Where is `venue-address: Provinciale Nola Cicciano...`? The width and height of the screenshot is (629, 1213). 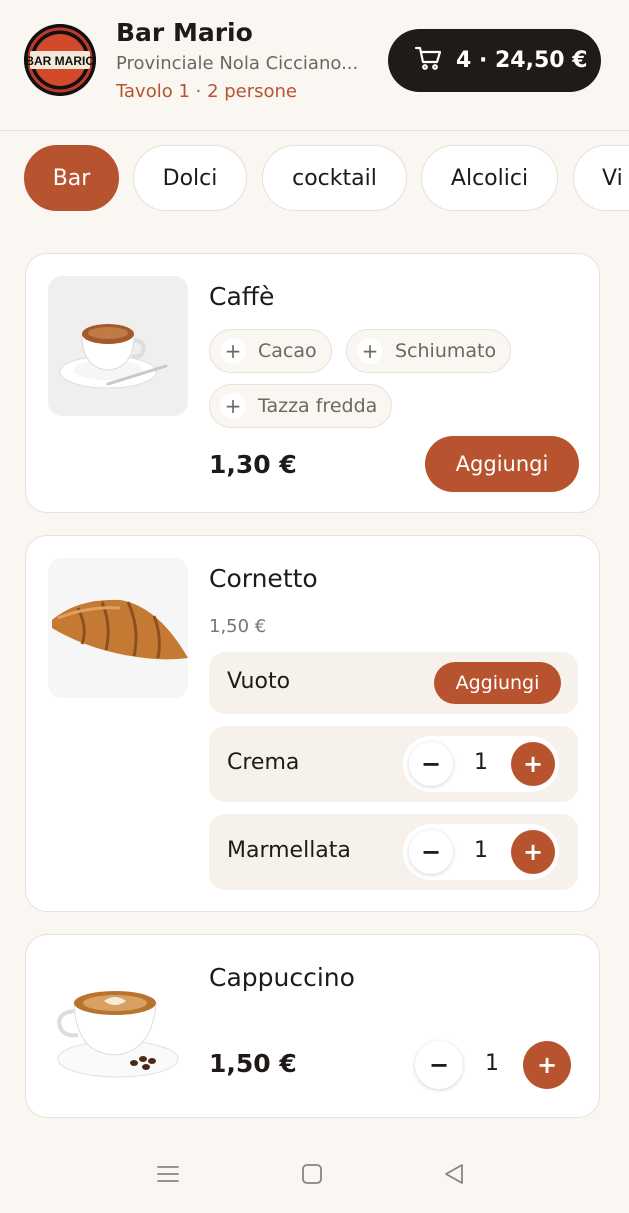
venue-address: Provinciale Nola Cicciano... is located at coordinates (237, 63).